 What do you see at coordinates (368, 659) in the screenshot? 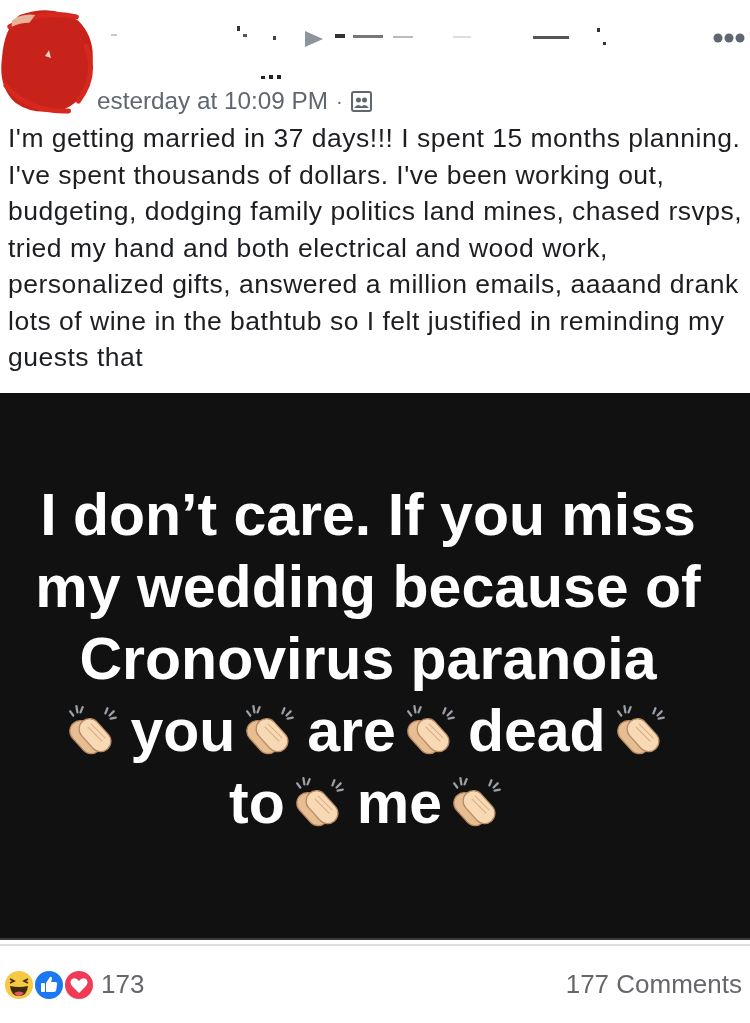
I see `image-caption-text: Cronovirus paranoia` at bounding box center [368, 659].